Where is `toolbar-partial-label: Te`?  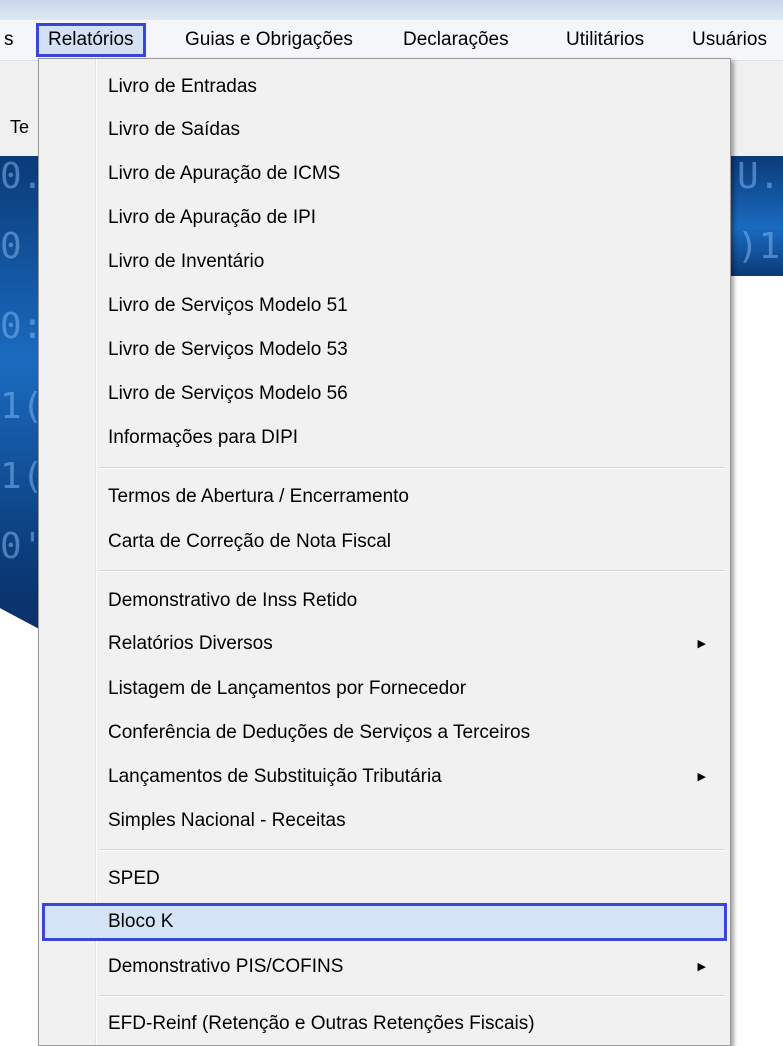 toolbar-partial-label: Te is located at coordinates (19, 127).